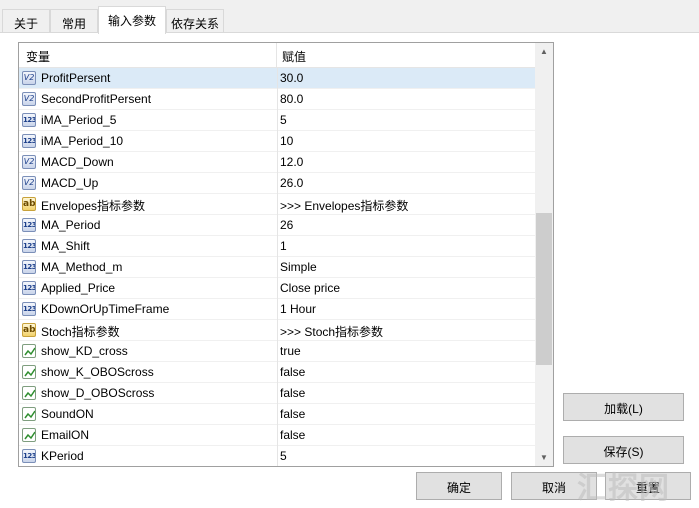 This screenshot has height=508, width=699. Describe the element at coordinates (148, 55) in the screenshot. I see `column-header-variable: 变量` at that location.